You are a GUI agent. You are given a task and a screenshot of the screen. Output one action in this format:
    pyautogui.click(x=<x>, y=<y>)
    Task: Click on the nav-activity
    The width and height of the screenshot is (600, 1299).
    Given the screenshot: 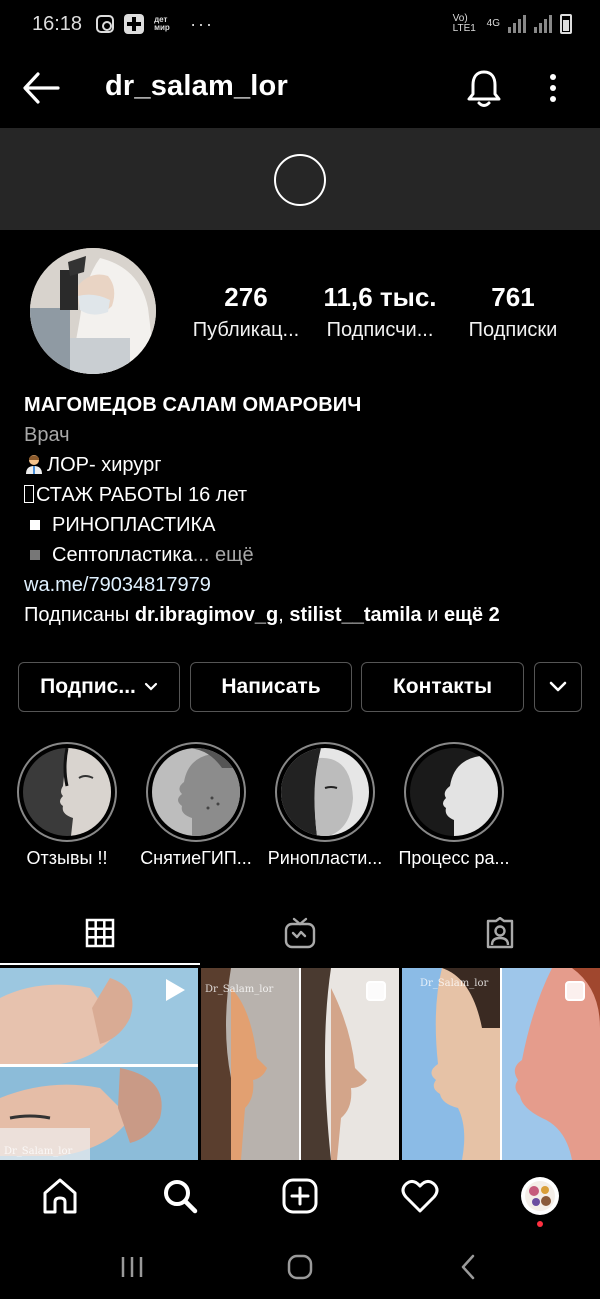 What is the action you would take?
    pyautogui.click(x=420, y=1196)
    